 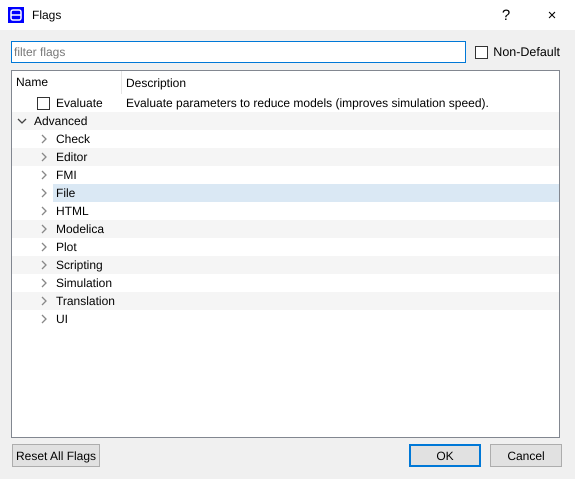 I want to click on tree-item: Evaluate, so click(x=79, y=103).